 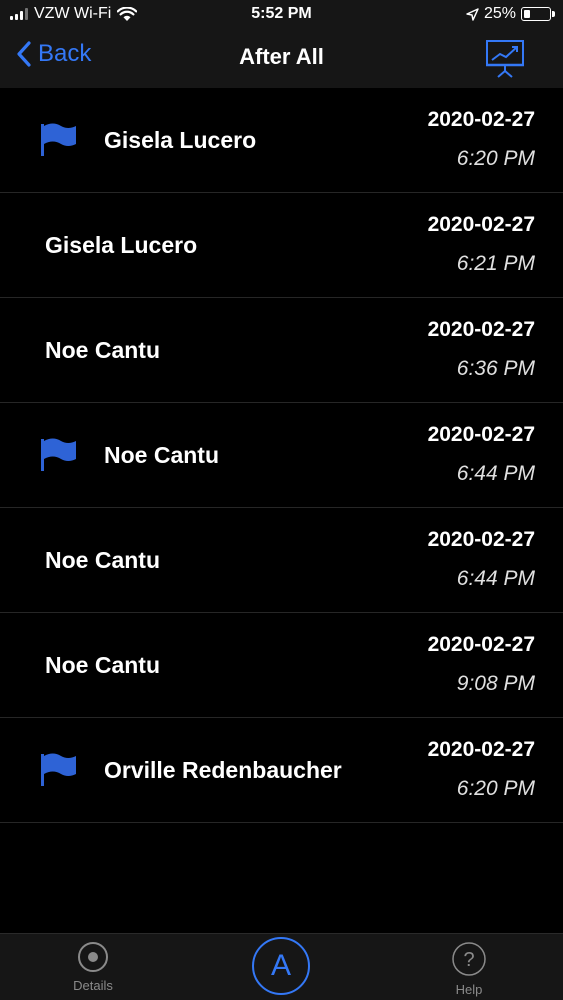 I want to click on nav-bar: Back After All, so click(x=281, y=59).